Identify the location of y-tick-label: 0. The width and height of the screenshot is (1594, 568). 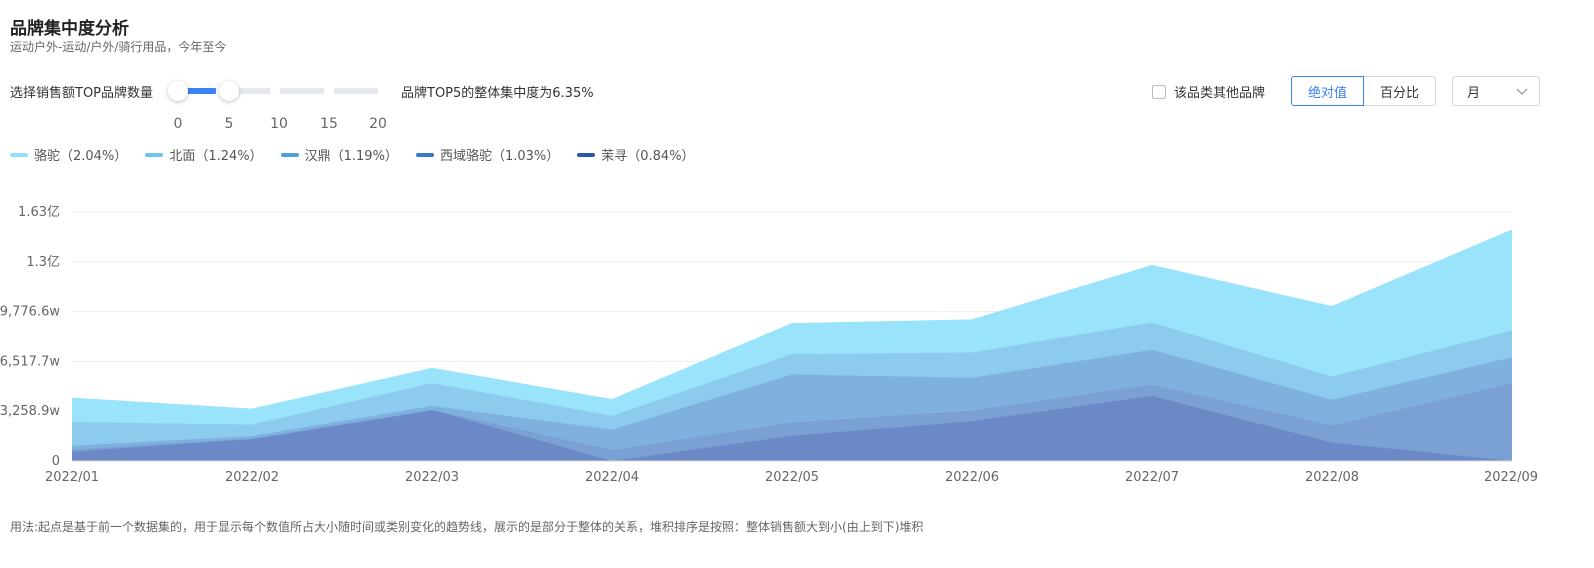
(56, 461).